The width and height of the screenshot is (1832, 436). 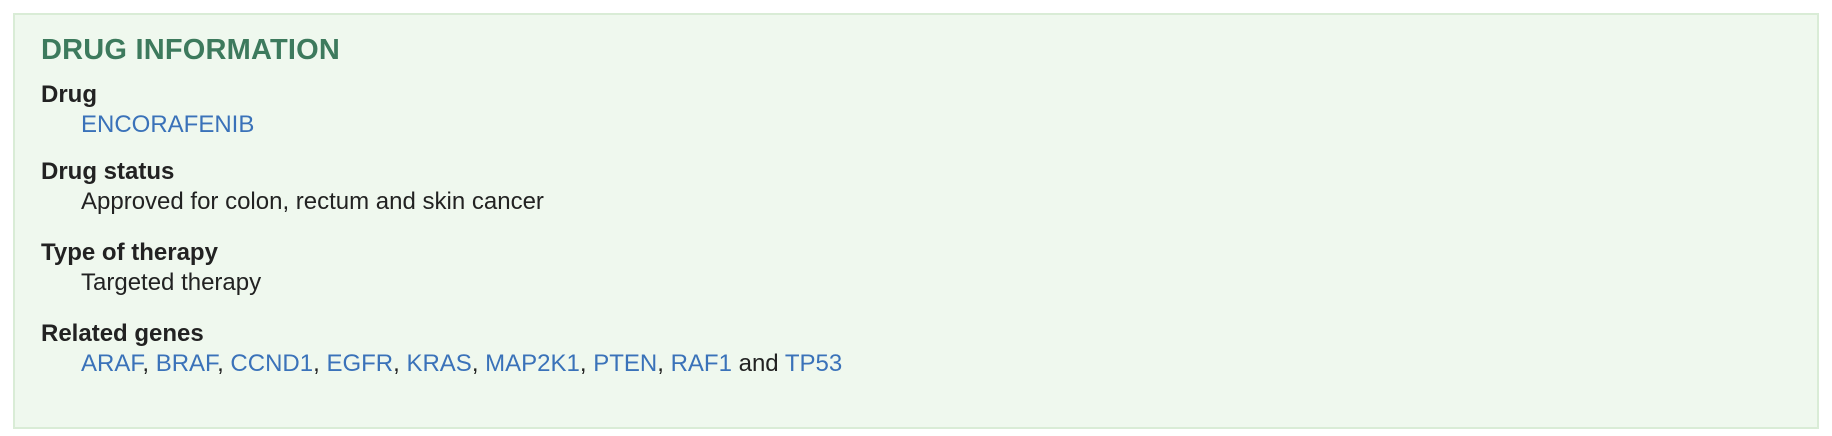 I want to click on gene-conjunction: and, so click(x=758, y=363).